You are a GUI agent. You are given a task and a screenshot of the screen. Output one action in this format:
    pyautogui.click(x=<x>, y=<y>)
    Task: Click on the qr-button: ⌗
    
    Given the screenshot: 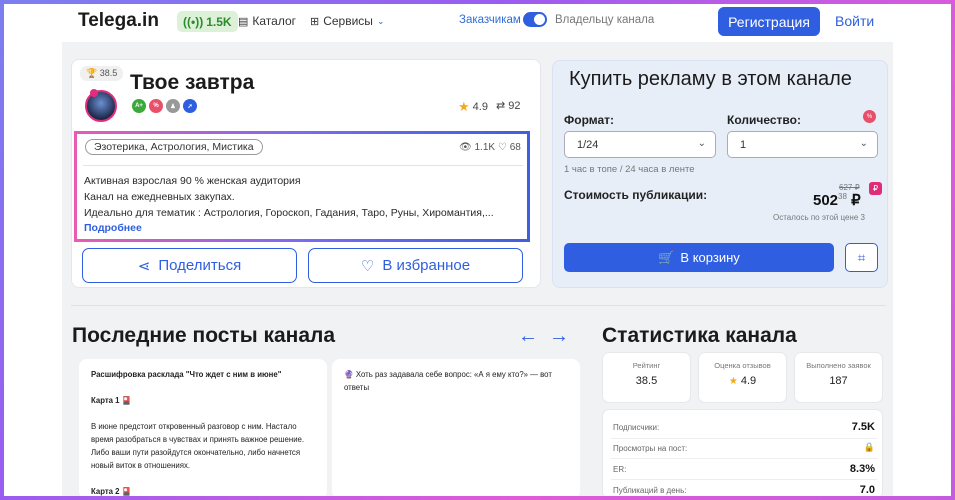 What is the action you would take?
    pyautogui.click(x=861, y=257)
    